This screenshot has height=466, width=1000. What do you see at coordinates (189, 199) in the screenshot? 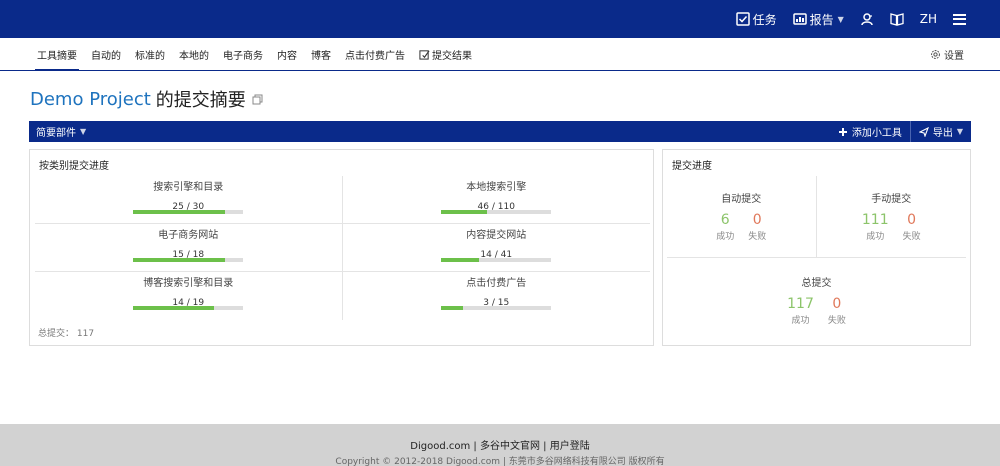
I see `category-cell: 搜索引擎和目录 25 / 30` at bounding box center [189, 199].